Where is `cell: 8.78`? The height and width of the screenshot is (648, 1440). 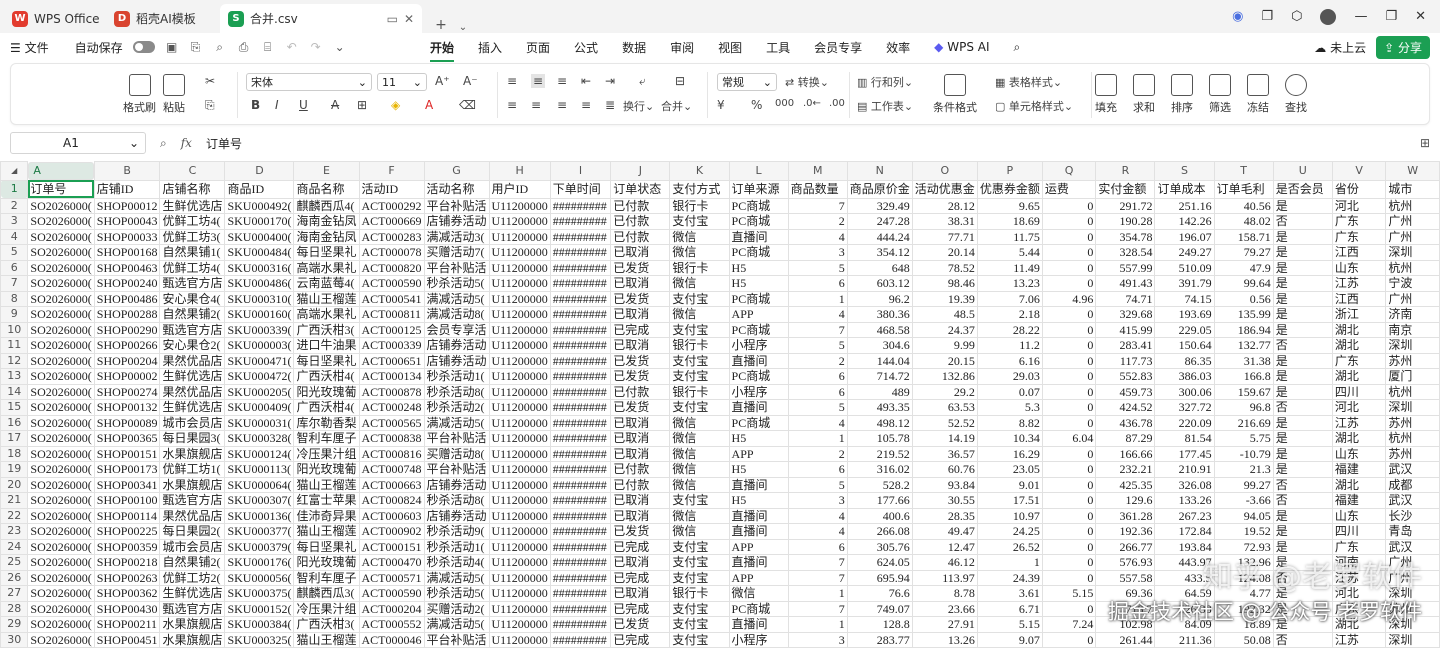 cell: 8.78 is located at coordinates (944, 593).